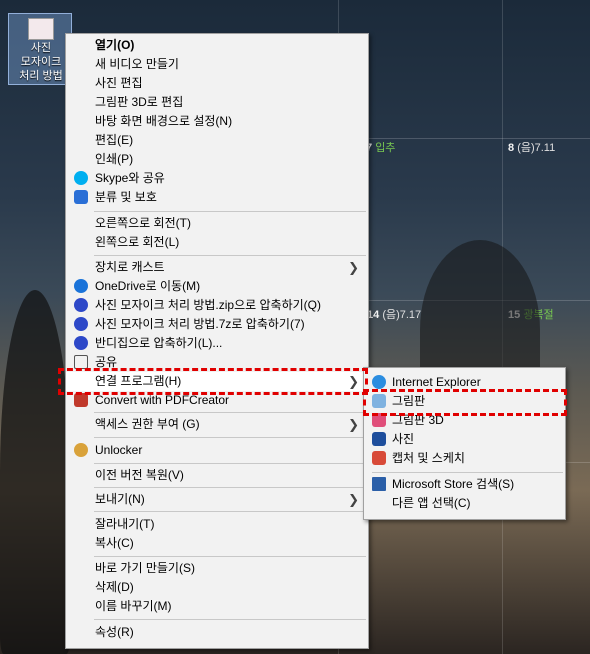 This screenshot has width=590, height=654. I want to click on menu-item-properties: 속성(R), so click(217, 632).